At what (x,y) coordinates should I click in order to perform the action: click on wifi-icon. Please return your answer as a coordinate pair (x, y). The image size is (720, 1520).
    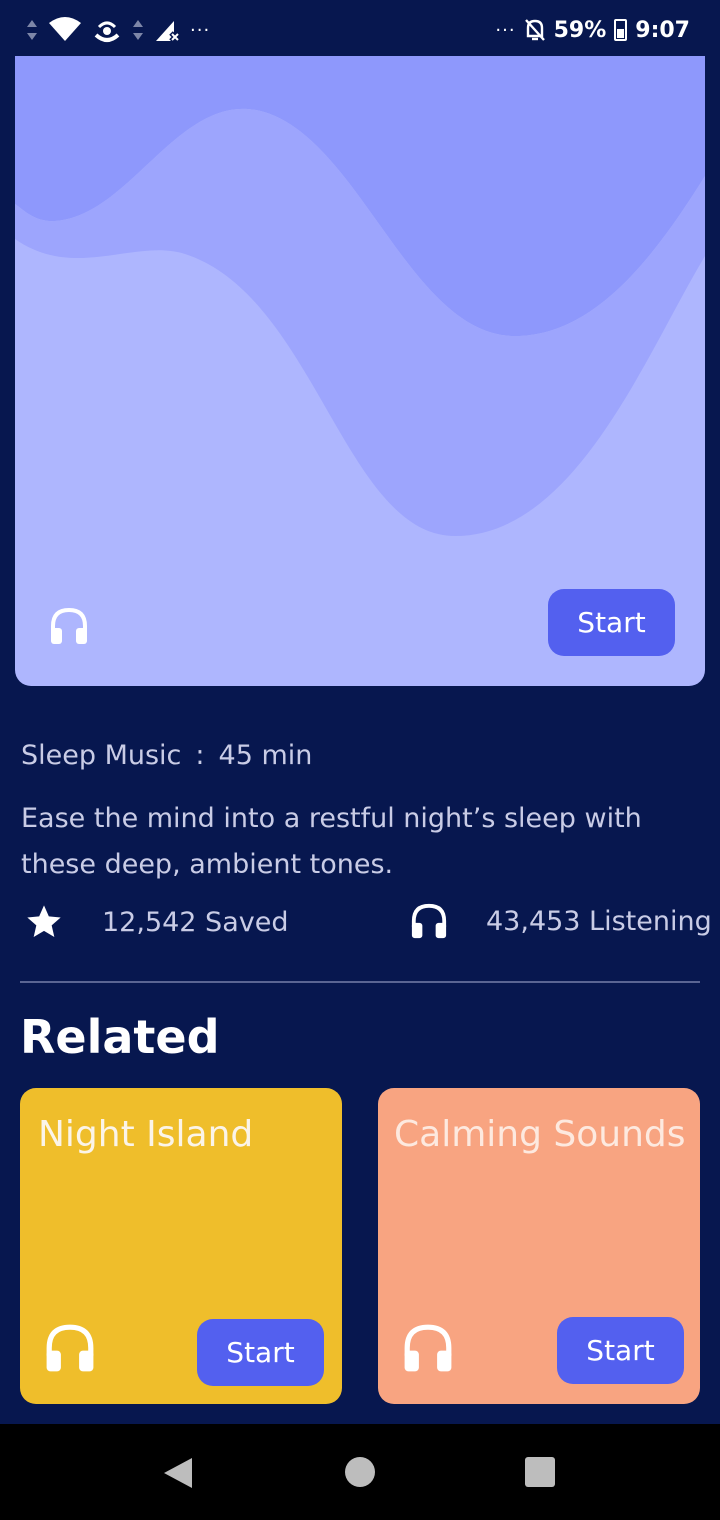
    Looking at the image, I should click on (65, 29).